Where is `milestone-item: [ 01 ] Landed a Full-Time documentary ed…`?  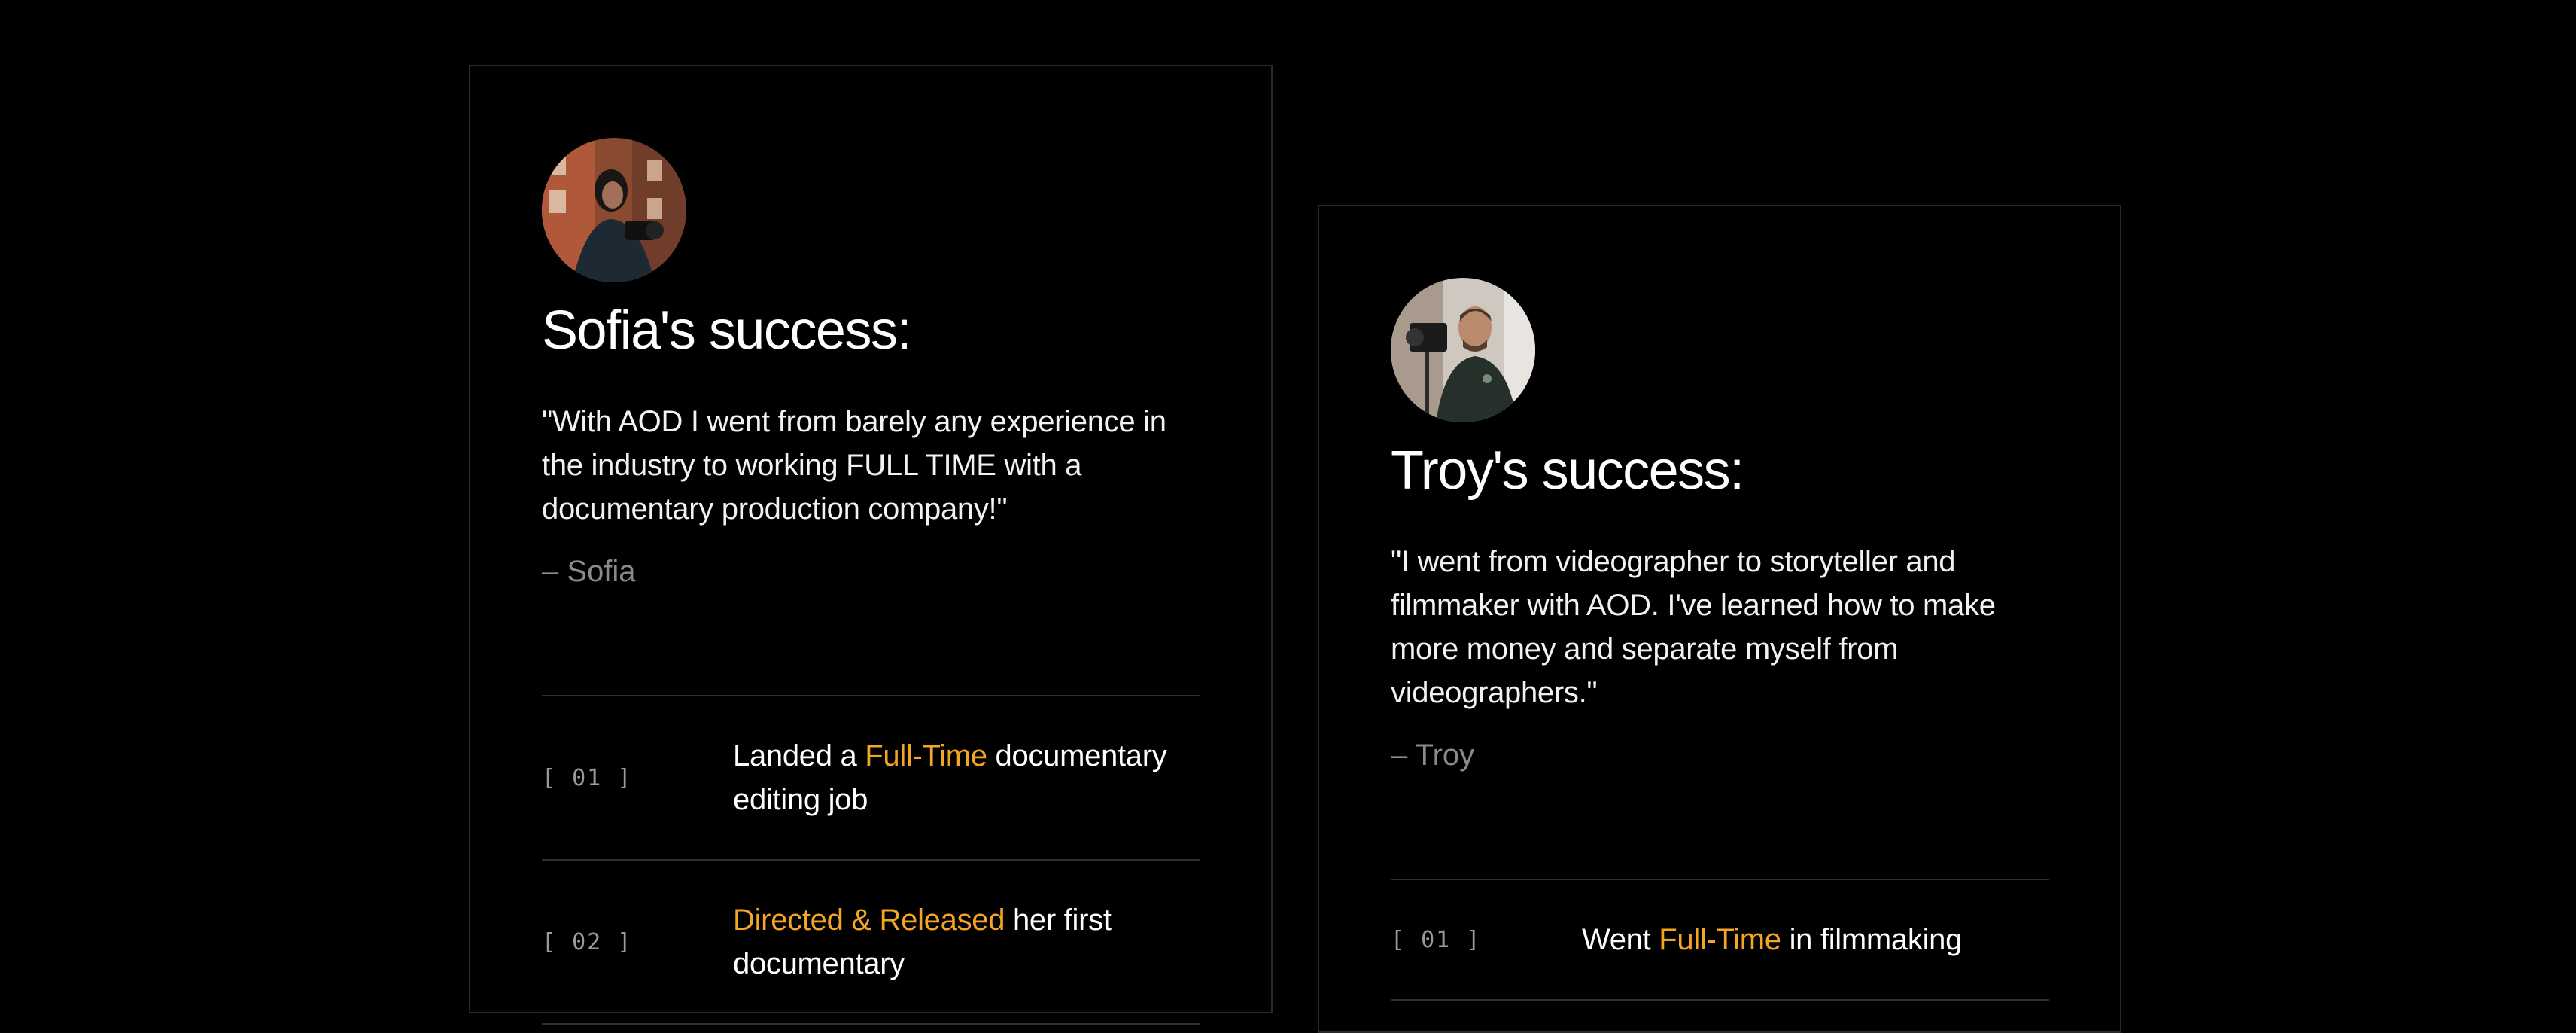
milestone-item: [ 01 ] Landed a Full-Time documentary ed… is located at coordinates (871, 778).